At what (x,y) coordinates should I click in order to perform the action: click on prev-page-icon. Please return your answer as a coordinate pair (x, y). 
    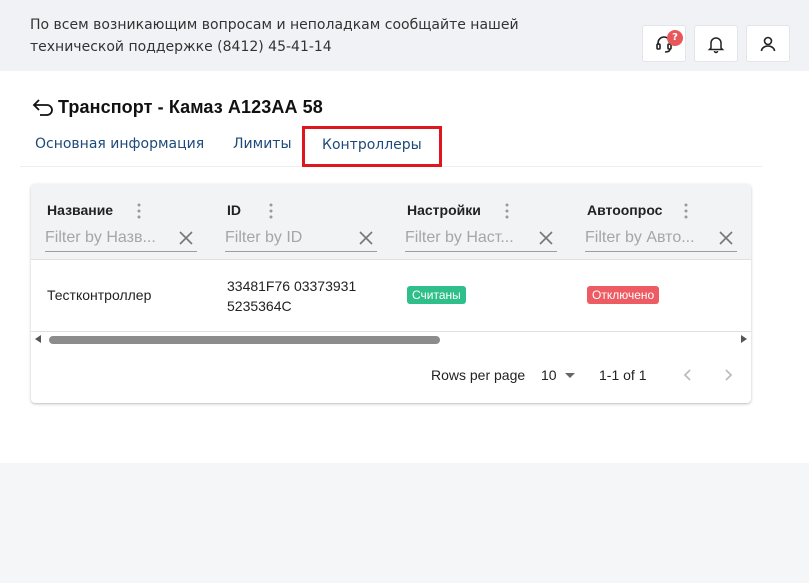
    Looking at the image, I should click on (688, 375).